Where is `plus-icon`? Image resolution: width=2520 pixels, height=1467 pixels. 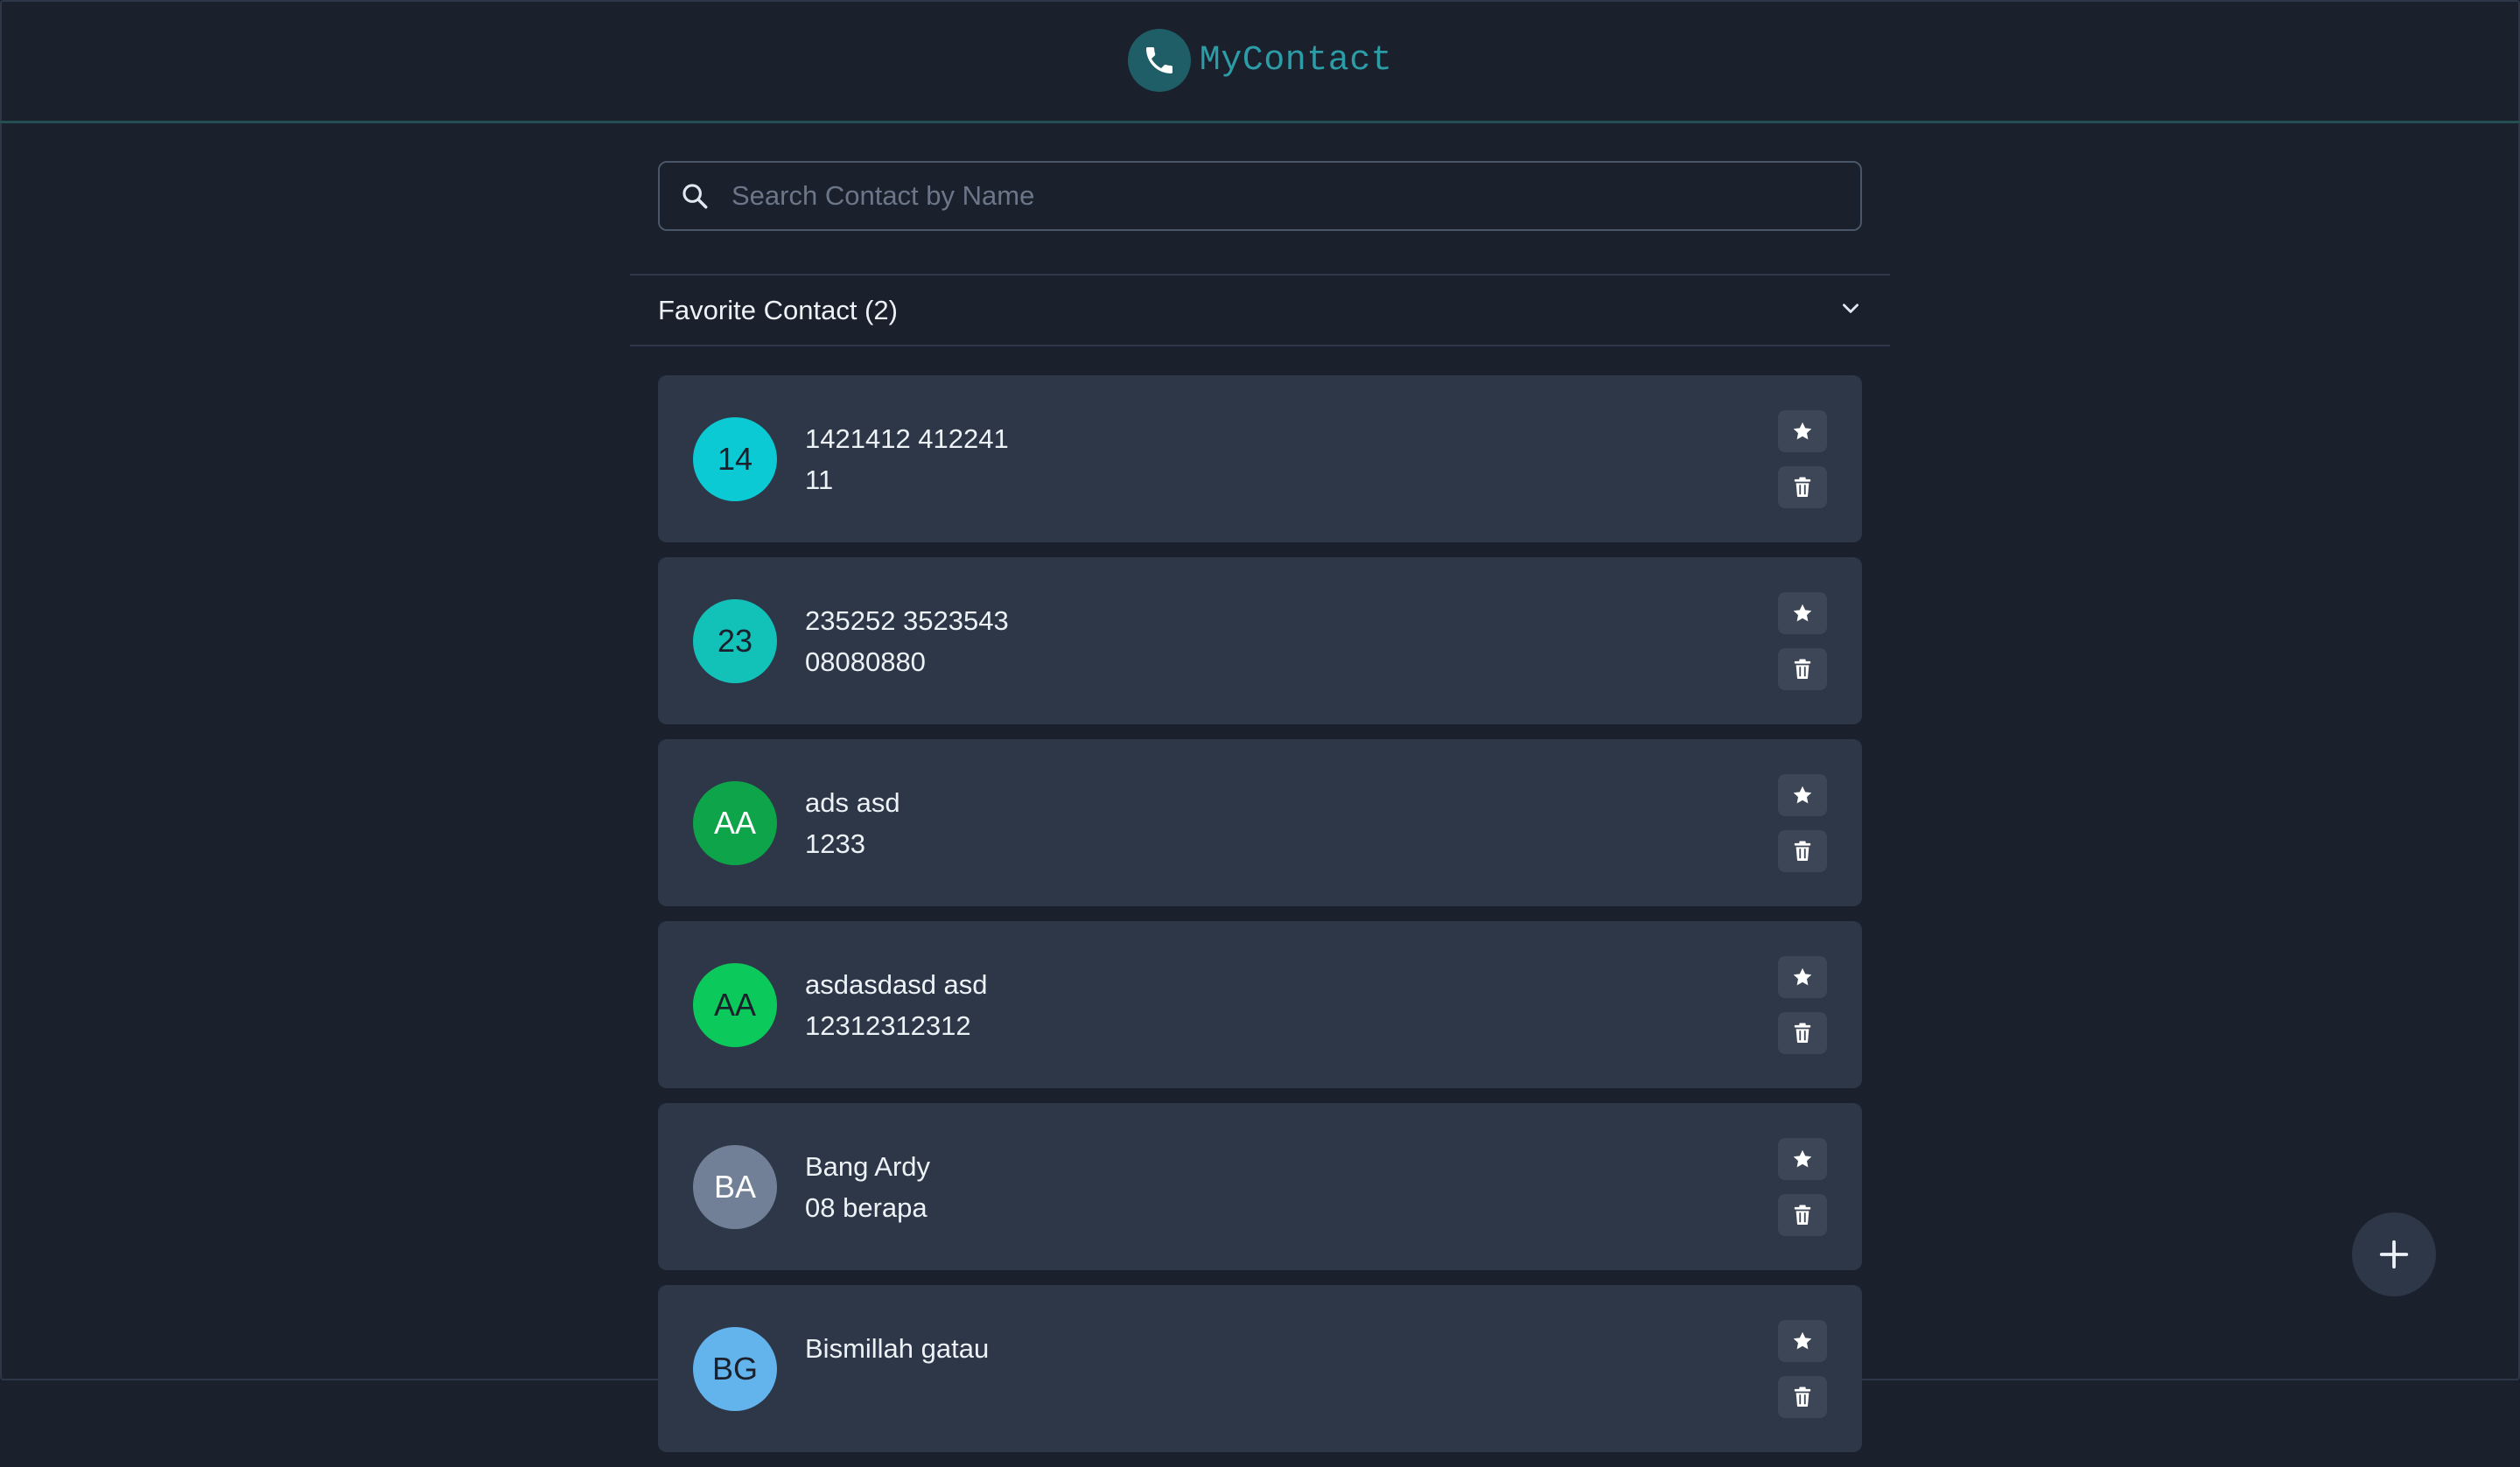 plus-icon is located at coordinates (2394, 1254).